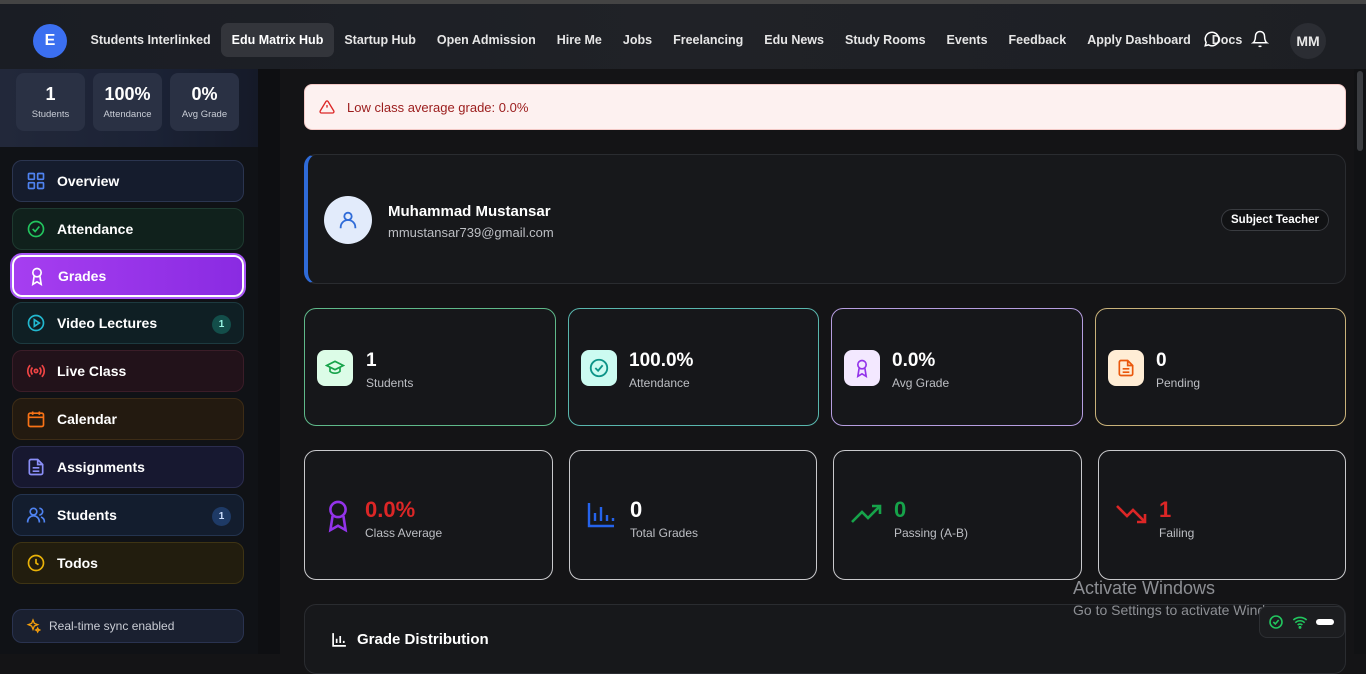 The height and width of the screenshot is (674, 1366). What do you see at coordinates (335, 368) in the screenshot?
I see `graduation-cap-icon` at bounding box center [335, 368].